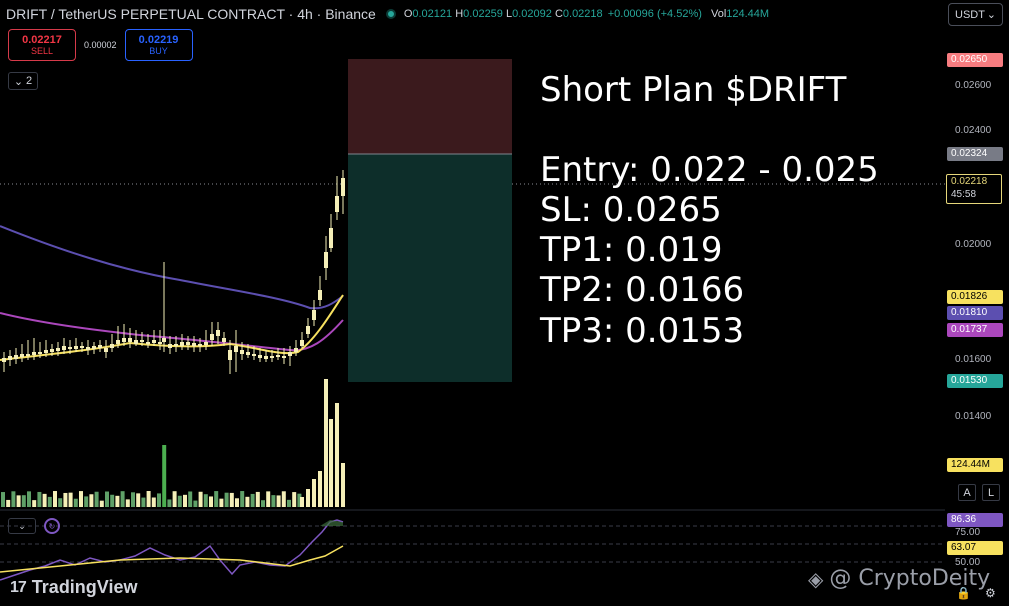 This screenshot has width=1009, height=606. I want to click on volume-tag: 124.44M, so click(975, 465).